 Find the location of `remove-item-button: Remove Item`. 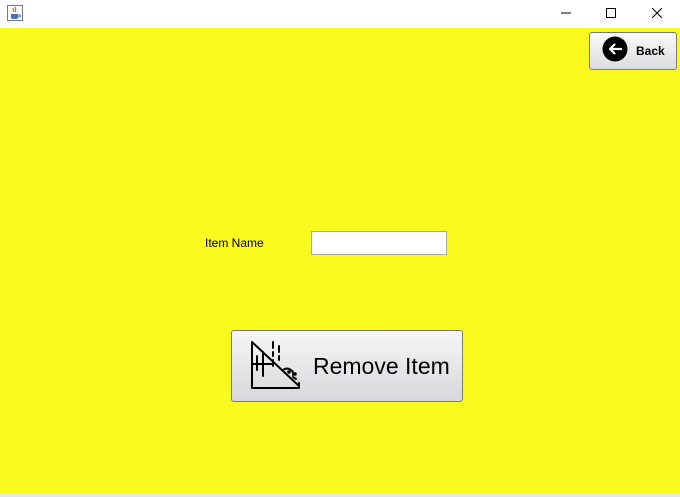

remove-item-button: Remove Item is located at coordinates (347, 366).